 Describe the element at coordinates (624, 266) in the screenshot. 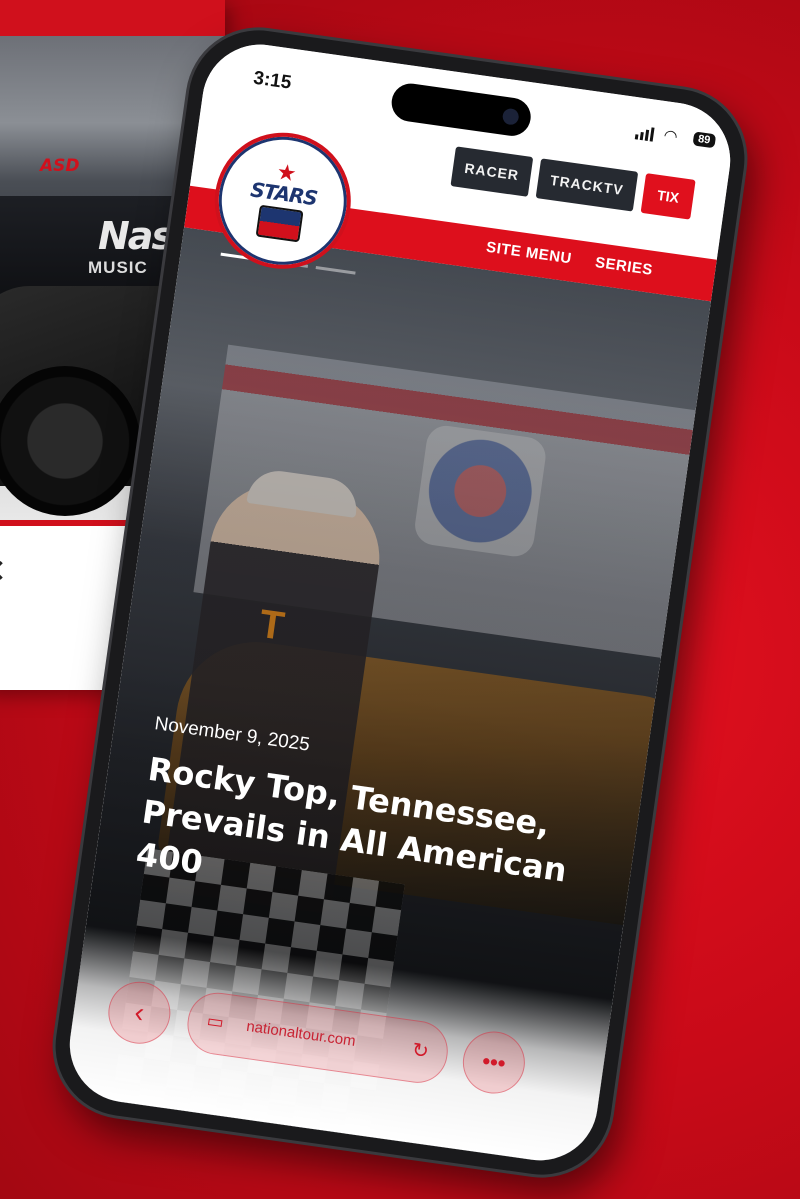

I see `series-link: SERIES` at that location.